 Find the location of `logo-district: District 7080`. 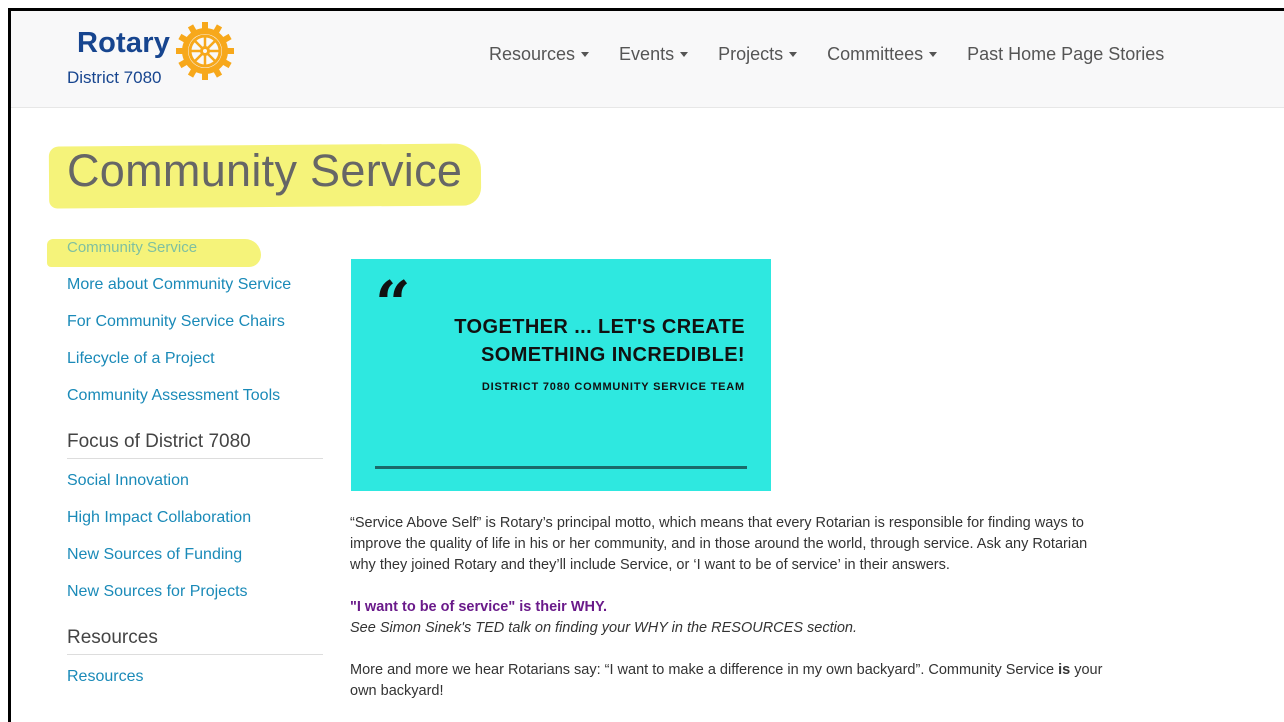

logo-district: District 7080 is located at coordinates (114, 77).